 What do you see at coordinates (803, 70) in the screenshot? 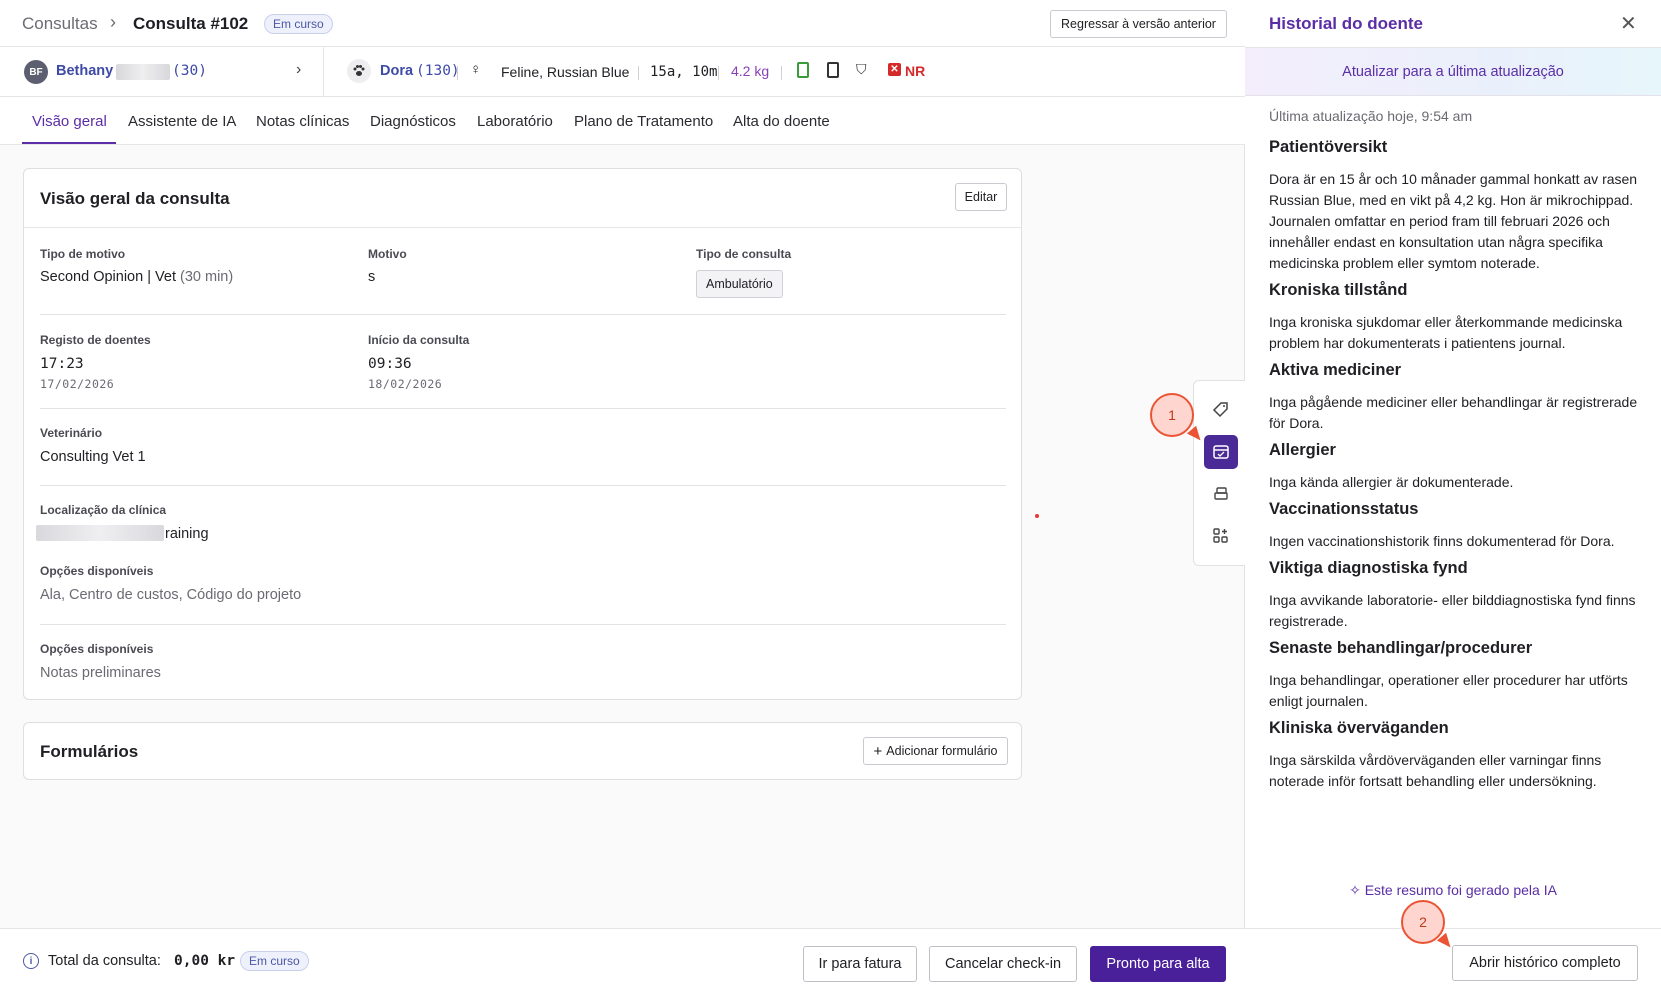
I see `microchip-icon` at bounding box center [803, 70].